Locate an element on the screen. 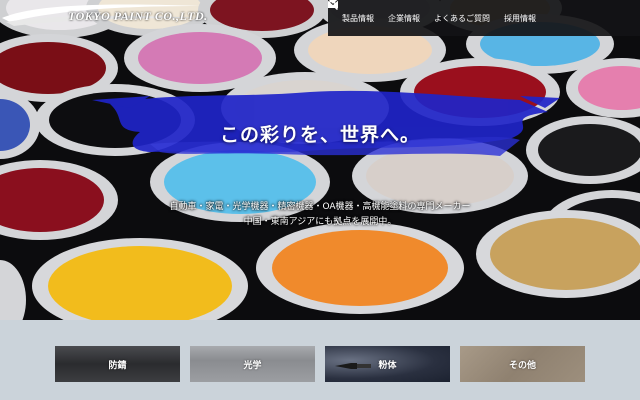 Image resolution: width=640 pixels, height=400 pixels. hero-headline: この彩りを、世界へ。 is located at coordinates (319, 135).